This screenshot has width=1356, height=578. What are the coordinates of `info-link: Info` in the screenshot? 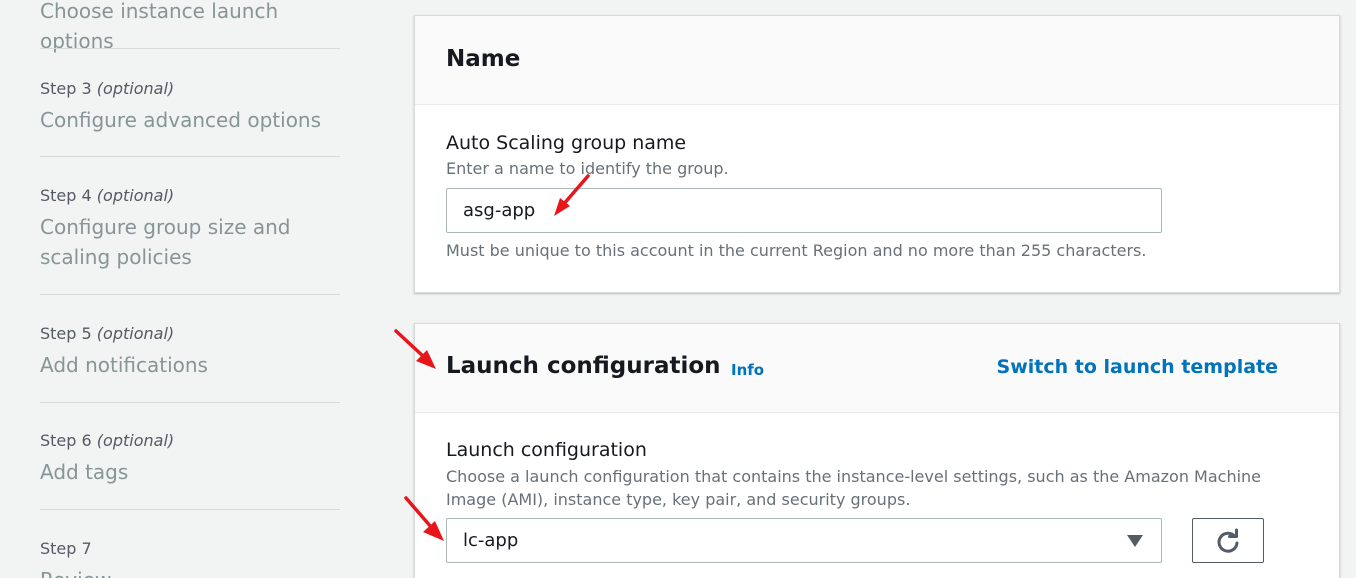 It's located at (747, 370).